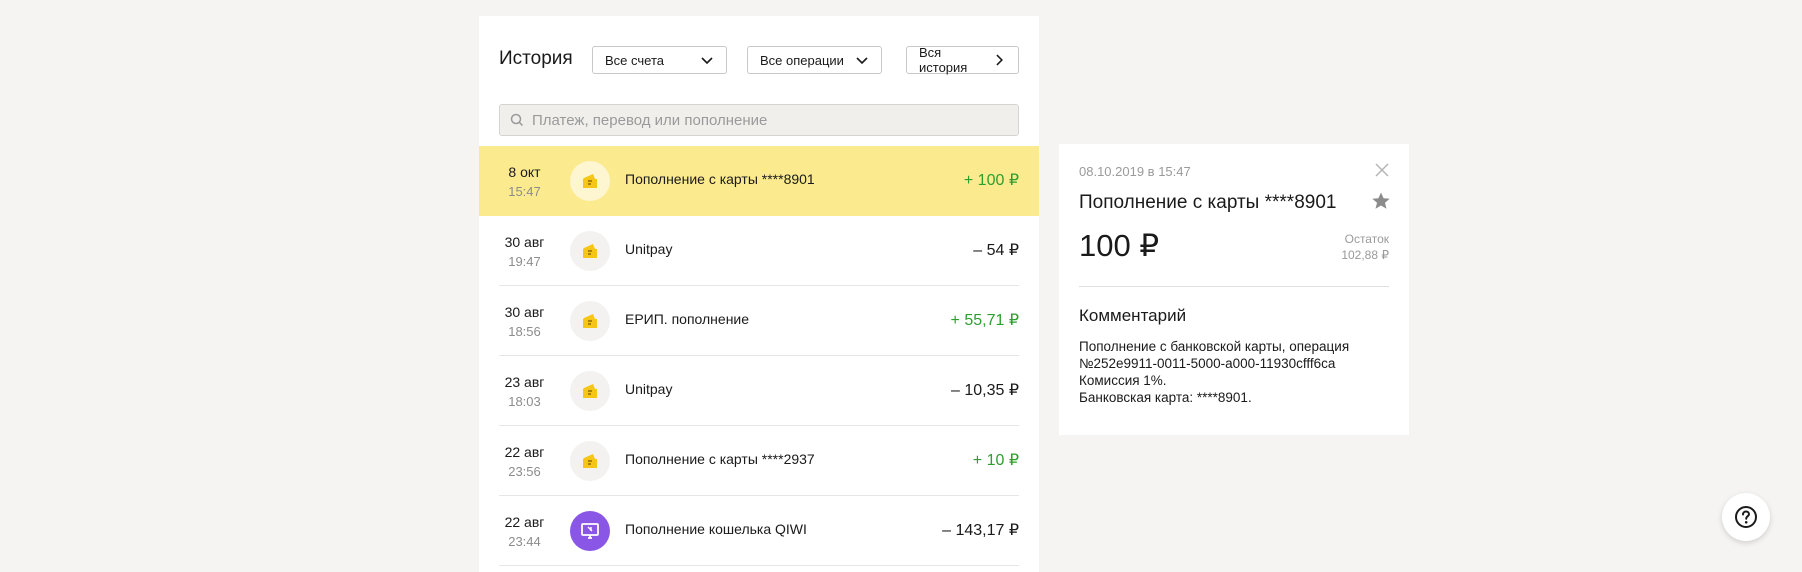  Describe the element at coordinates (1382, 170) in the screenshot. I see `close-icon` at that location.